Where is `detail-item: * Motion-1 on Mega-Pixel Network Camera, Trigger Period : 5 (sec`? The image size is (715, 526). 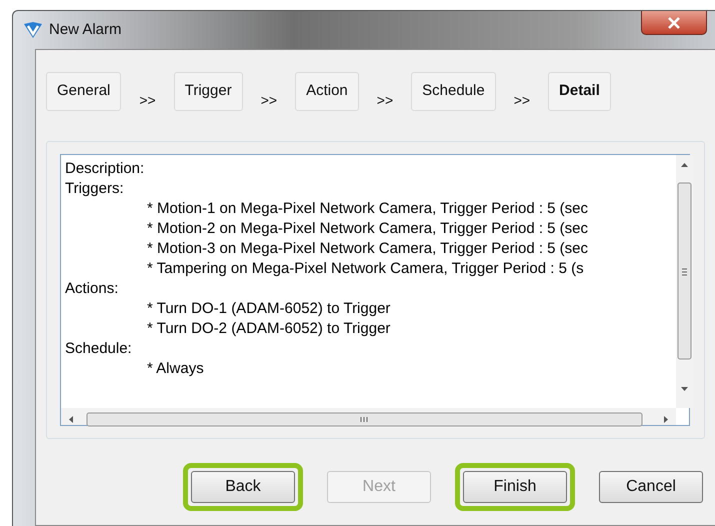 detail-item: * Motion-1 on Mega-Pixel Network Camera, Trigger Period : 5 (sec is located at coordinates (367, 208).